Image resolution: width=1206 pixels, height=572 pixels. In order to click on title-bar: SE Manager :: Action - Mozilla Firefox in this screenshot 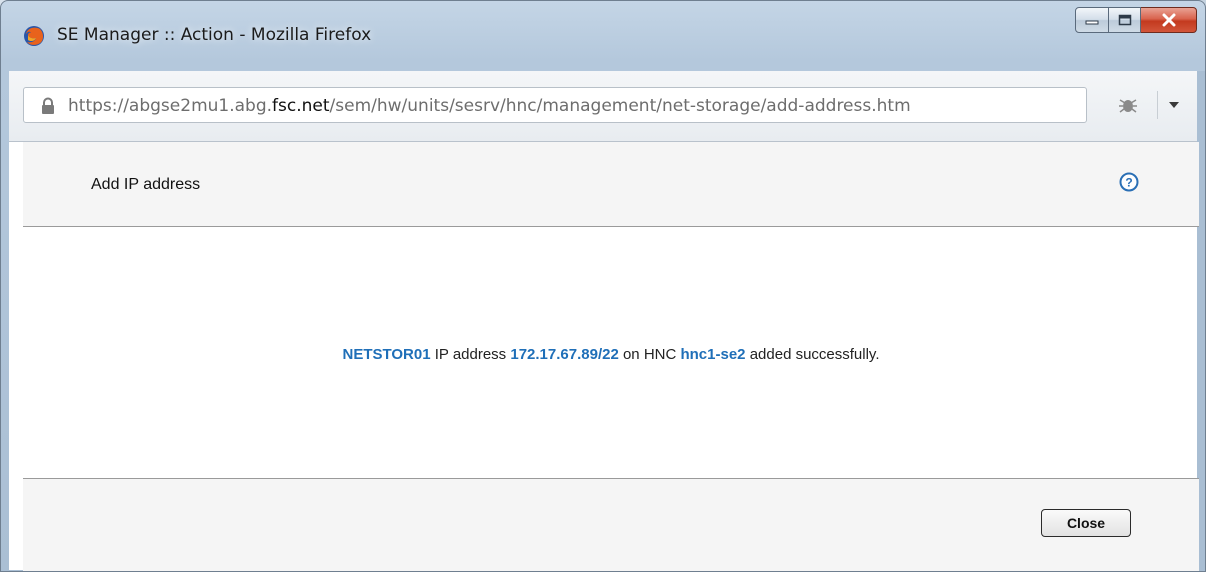, I will do `click(603, 32)`.